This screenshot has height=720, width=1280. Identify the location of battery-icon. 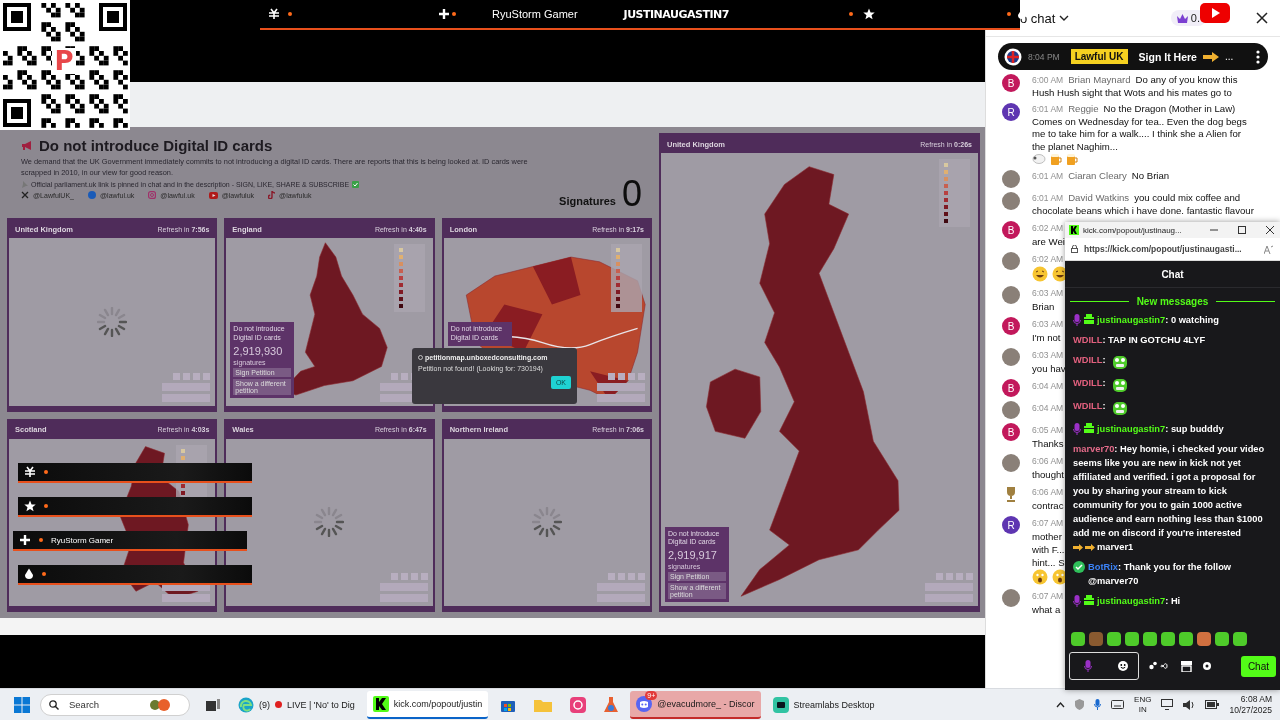
(1212, 704).